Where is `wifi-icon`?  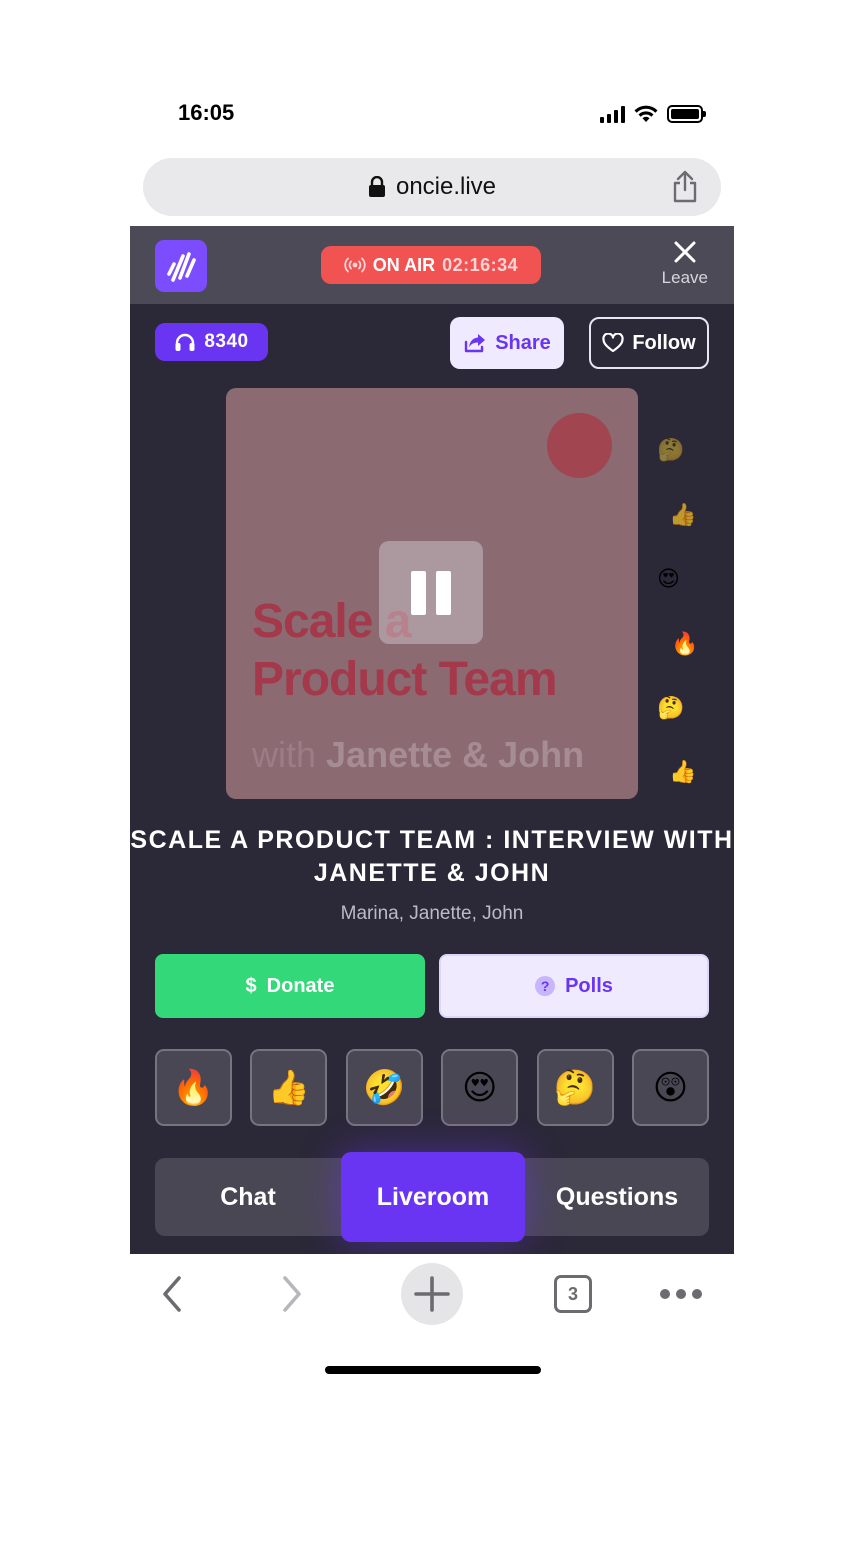 wifi-icon is located at coordinates (646, 113).